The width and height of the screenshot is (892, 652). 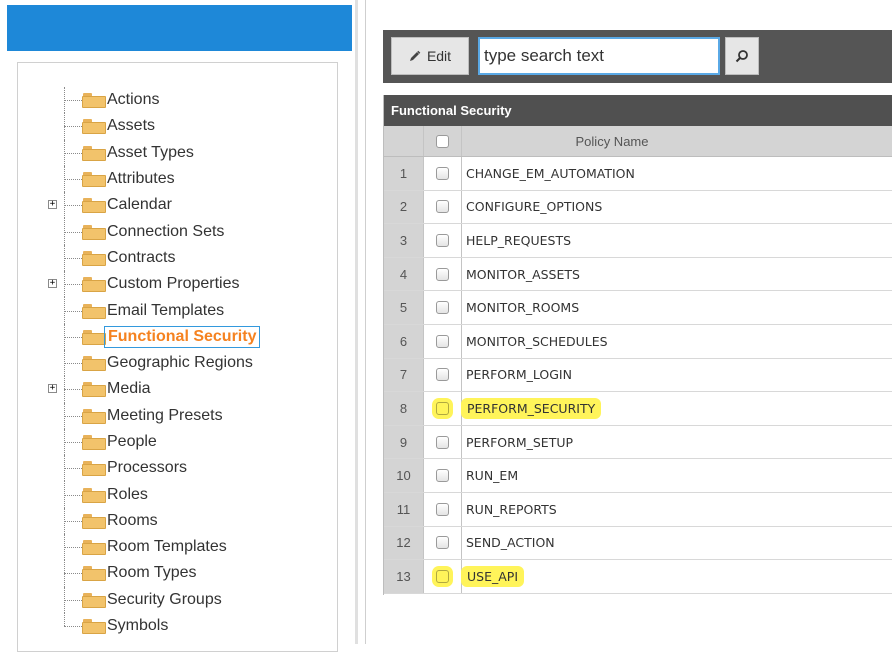 What do you see at coordinates (152, 573) in the screenshot?
I see `tree-item-label: Room Types` at bounding box center [152, 573].